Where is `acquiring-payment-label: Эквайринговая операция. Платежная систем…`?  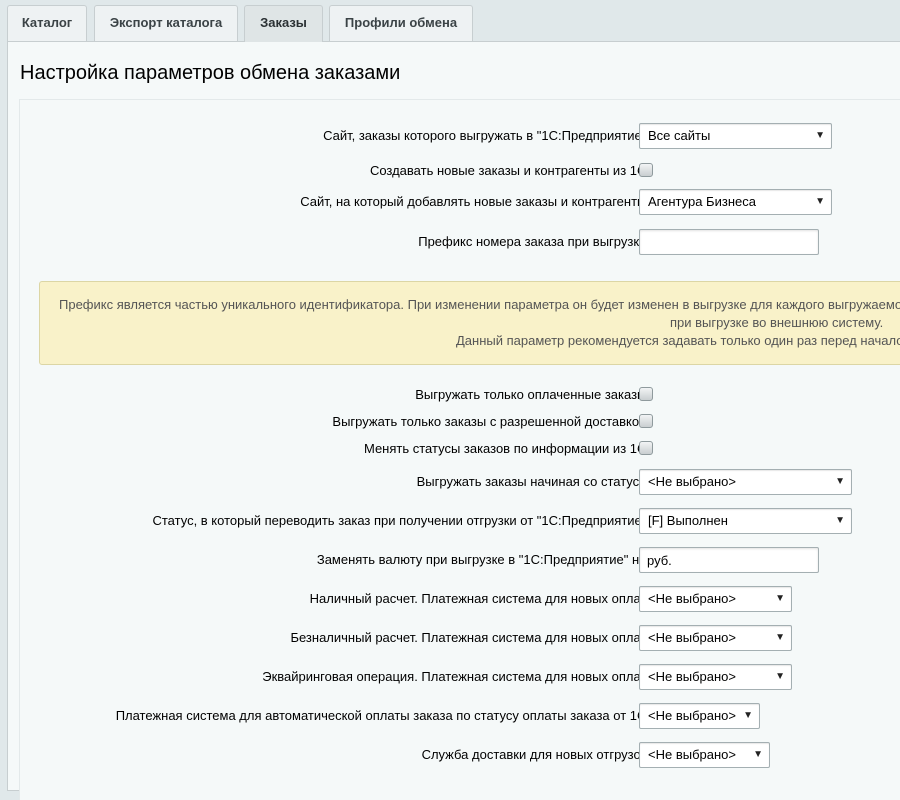
acquiring-payment-label: Эквайринговая операция. Платежная систем… is located at coordinates (456, 676).